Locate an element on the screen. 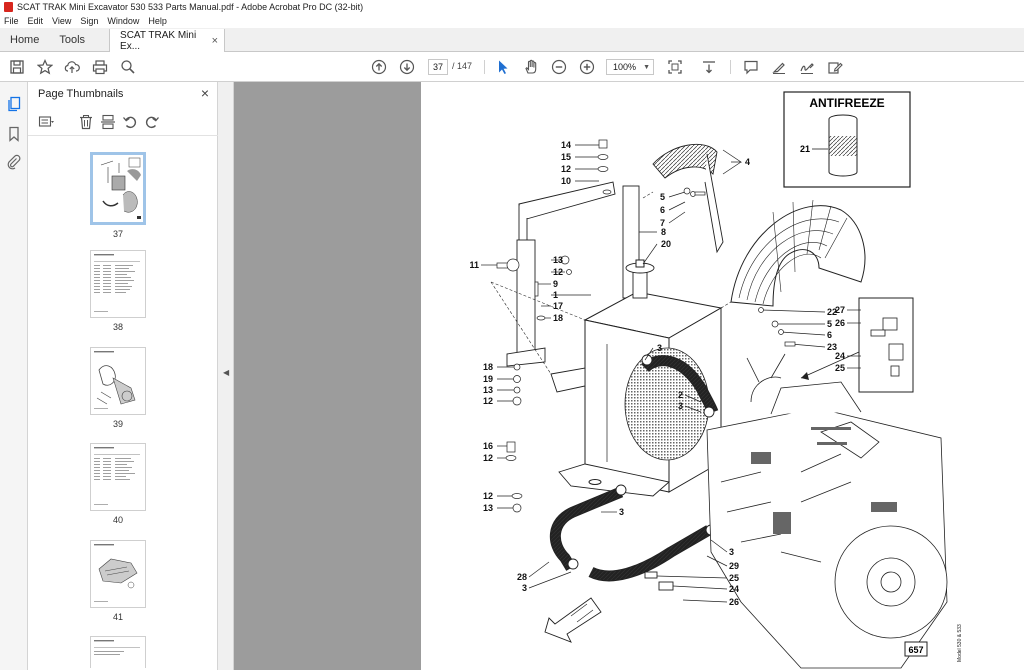 The width and height of the screenshot is (1024, 670). tab-bar: Home Tools SCAT TRAK Mini Ex... × is located at coordinates (512, 40).